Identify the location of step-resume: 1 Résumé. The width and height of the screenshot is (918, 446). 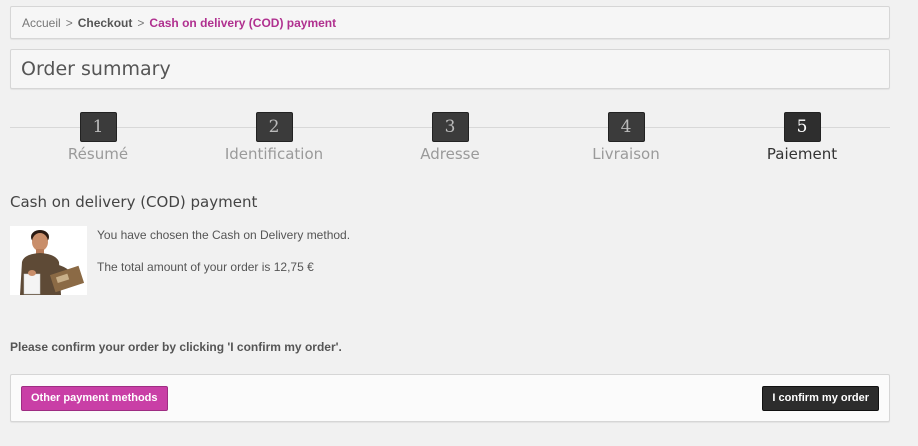
(98, 137).